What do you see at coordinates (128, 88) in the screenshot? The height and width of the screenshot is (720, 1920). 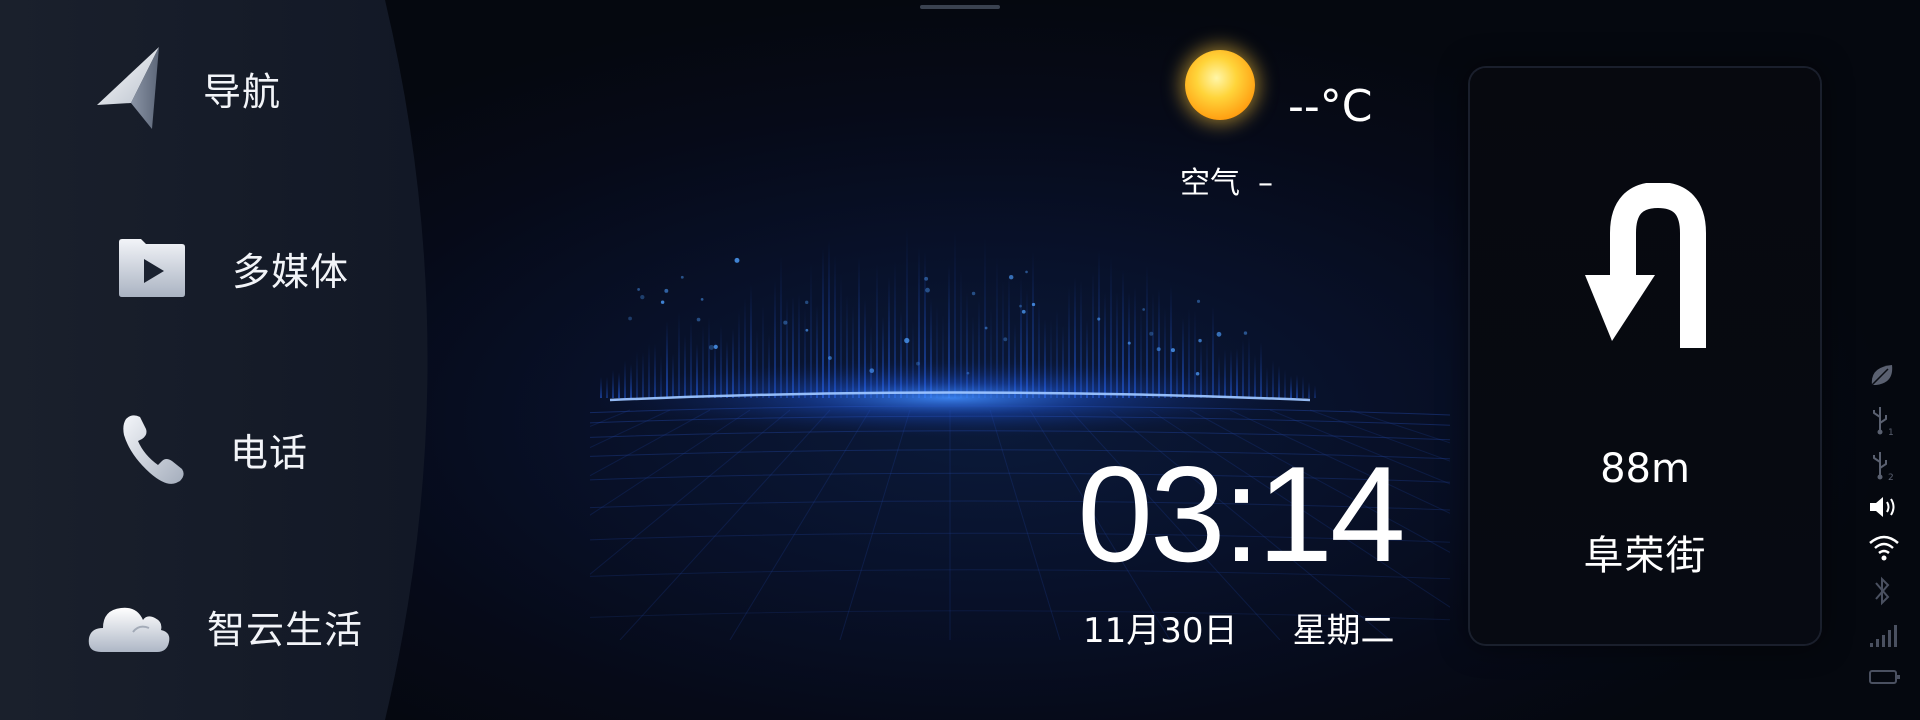 I see `navigation-arrow-icon` at bounding box center [128, 88].